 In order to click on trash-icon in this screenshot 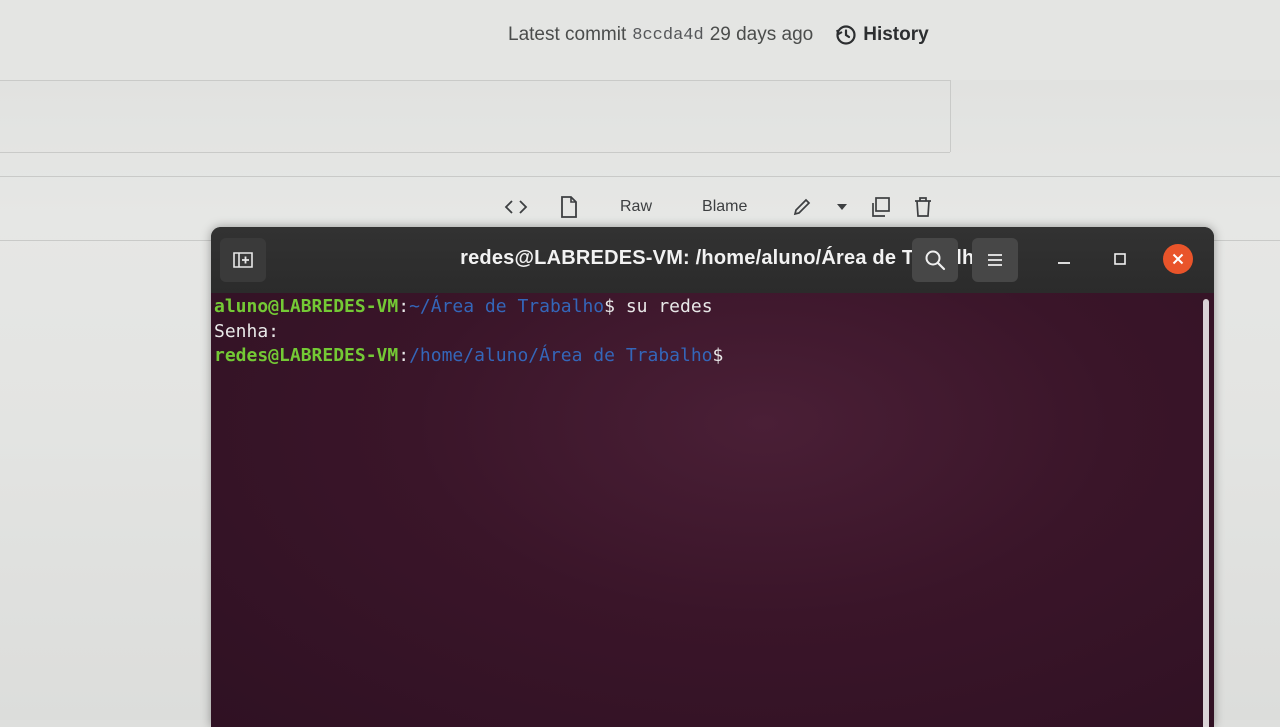, I will do `click(923, 207)`.